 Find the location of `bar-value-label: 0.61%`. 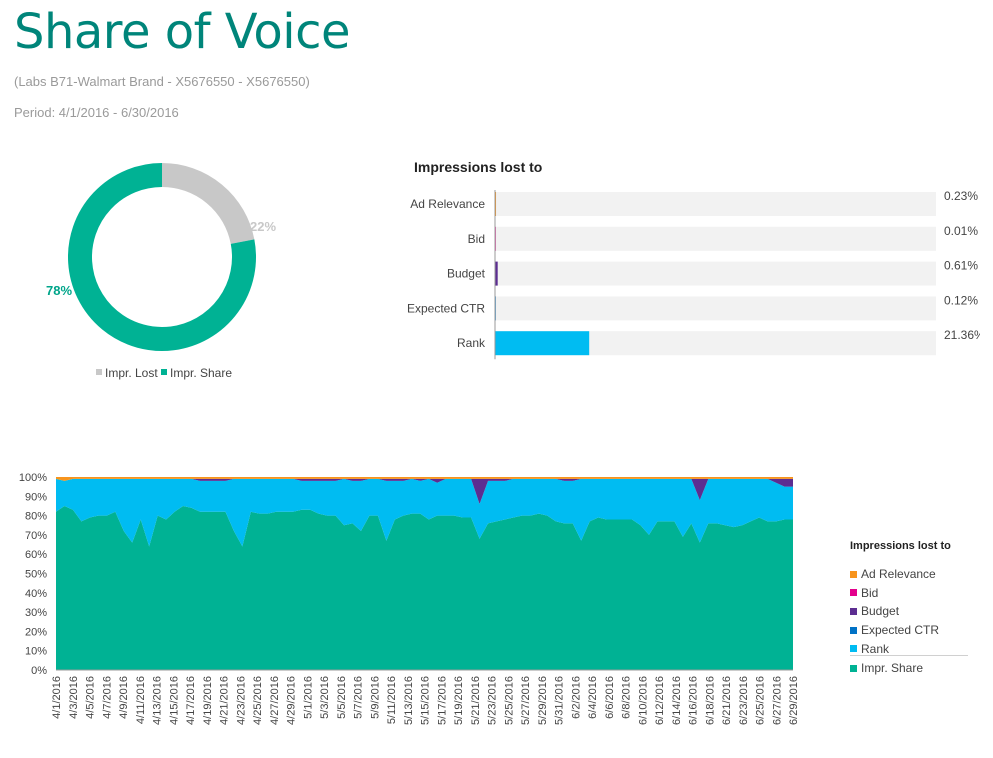

bar-value-label: 0.61% is located at coordinates (961, 266).